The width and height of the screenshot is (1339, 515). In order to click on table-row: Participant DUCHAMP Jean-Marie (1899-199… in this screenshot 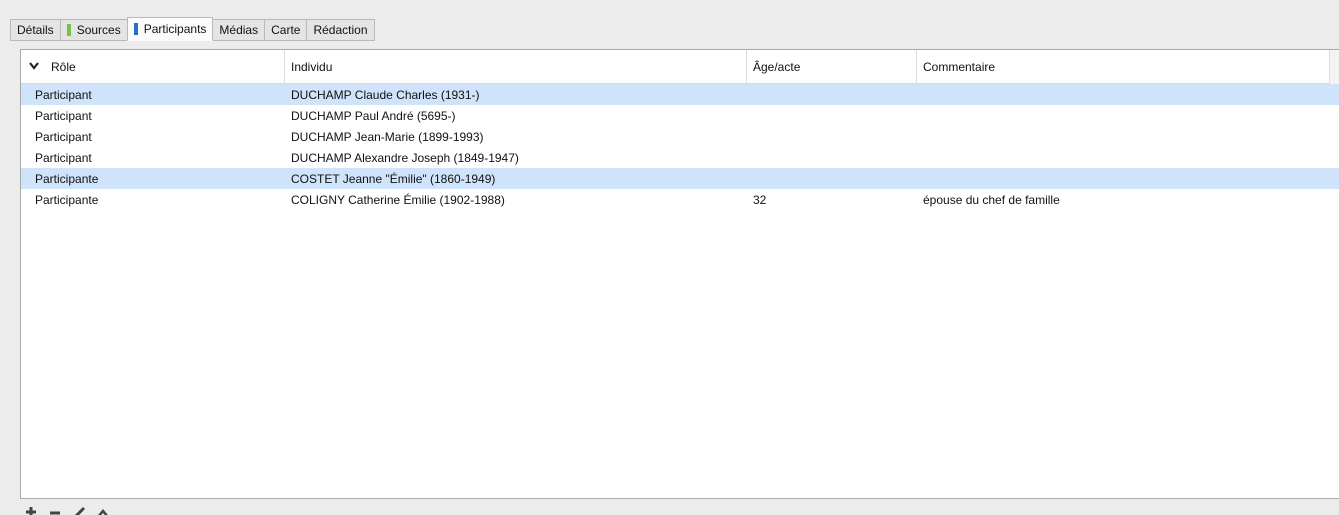, I will do `click(680, 136)`.